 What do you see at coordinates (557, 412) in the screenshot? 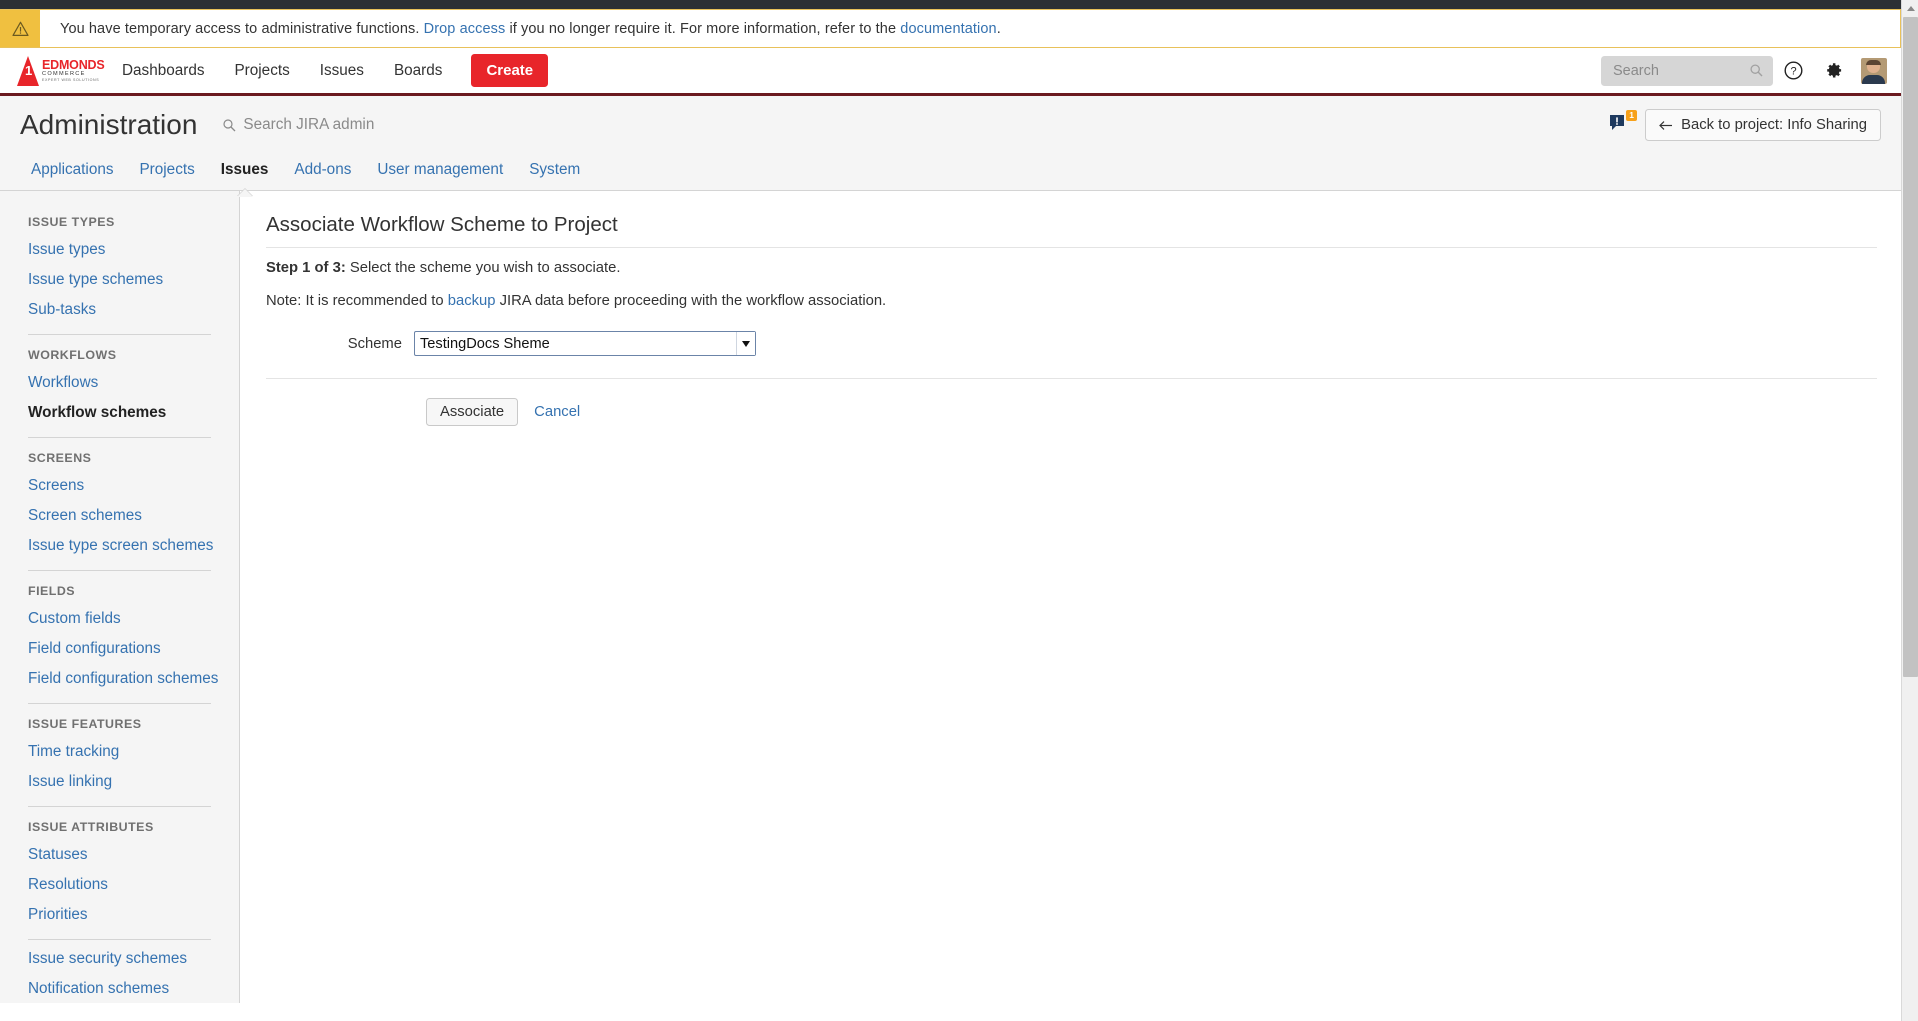
I see `cancel-link: Cancel` at bounding box center [557, 412].